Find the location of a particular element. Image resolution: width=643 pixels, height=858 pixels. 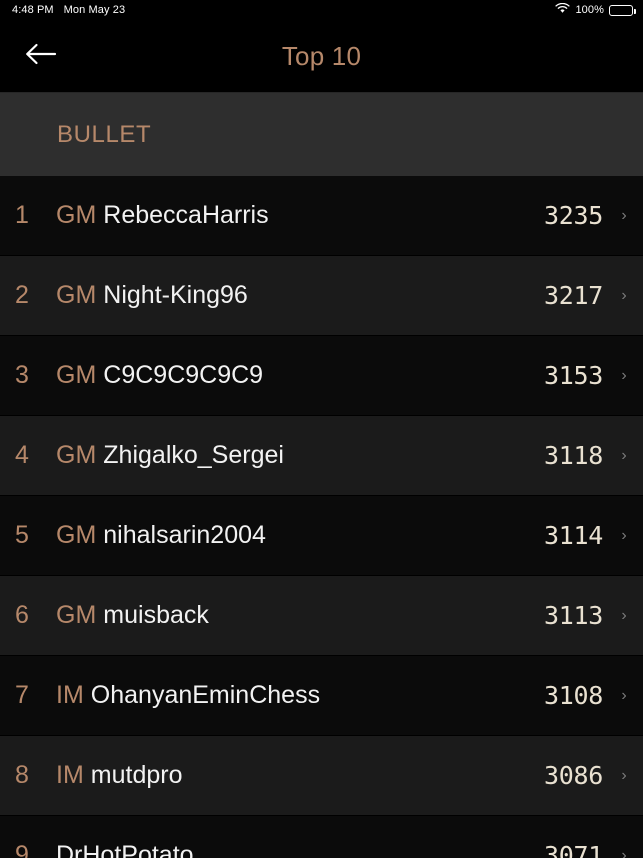

player-rating: 3108 is located at coordinates (573, 695).